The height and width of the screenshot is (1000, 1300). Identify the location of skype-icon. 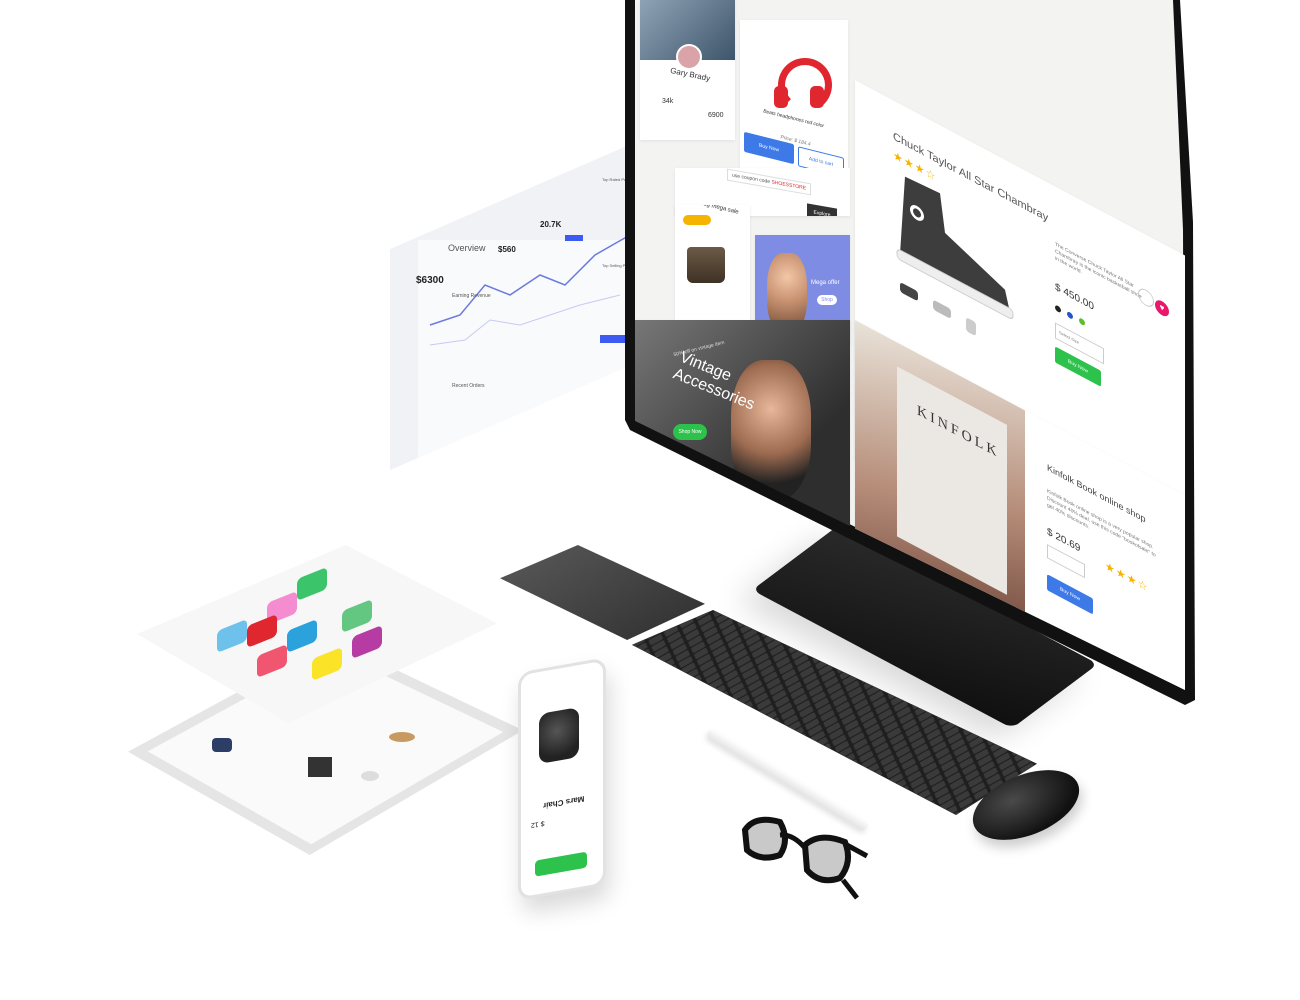
(232, 636).